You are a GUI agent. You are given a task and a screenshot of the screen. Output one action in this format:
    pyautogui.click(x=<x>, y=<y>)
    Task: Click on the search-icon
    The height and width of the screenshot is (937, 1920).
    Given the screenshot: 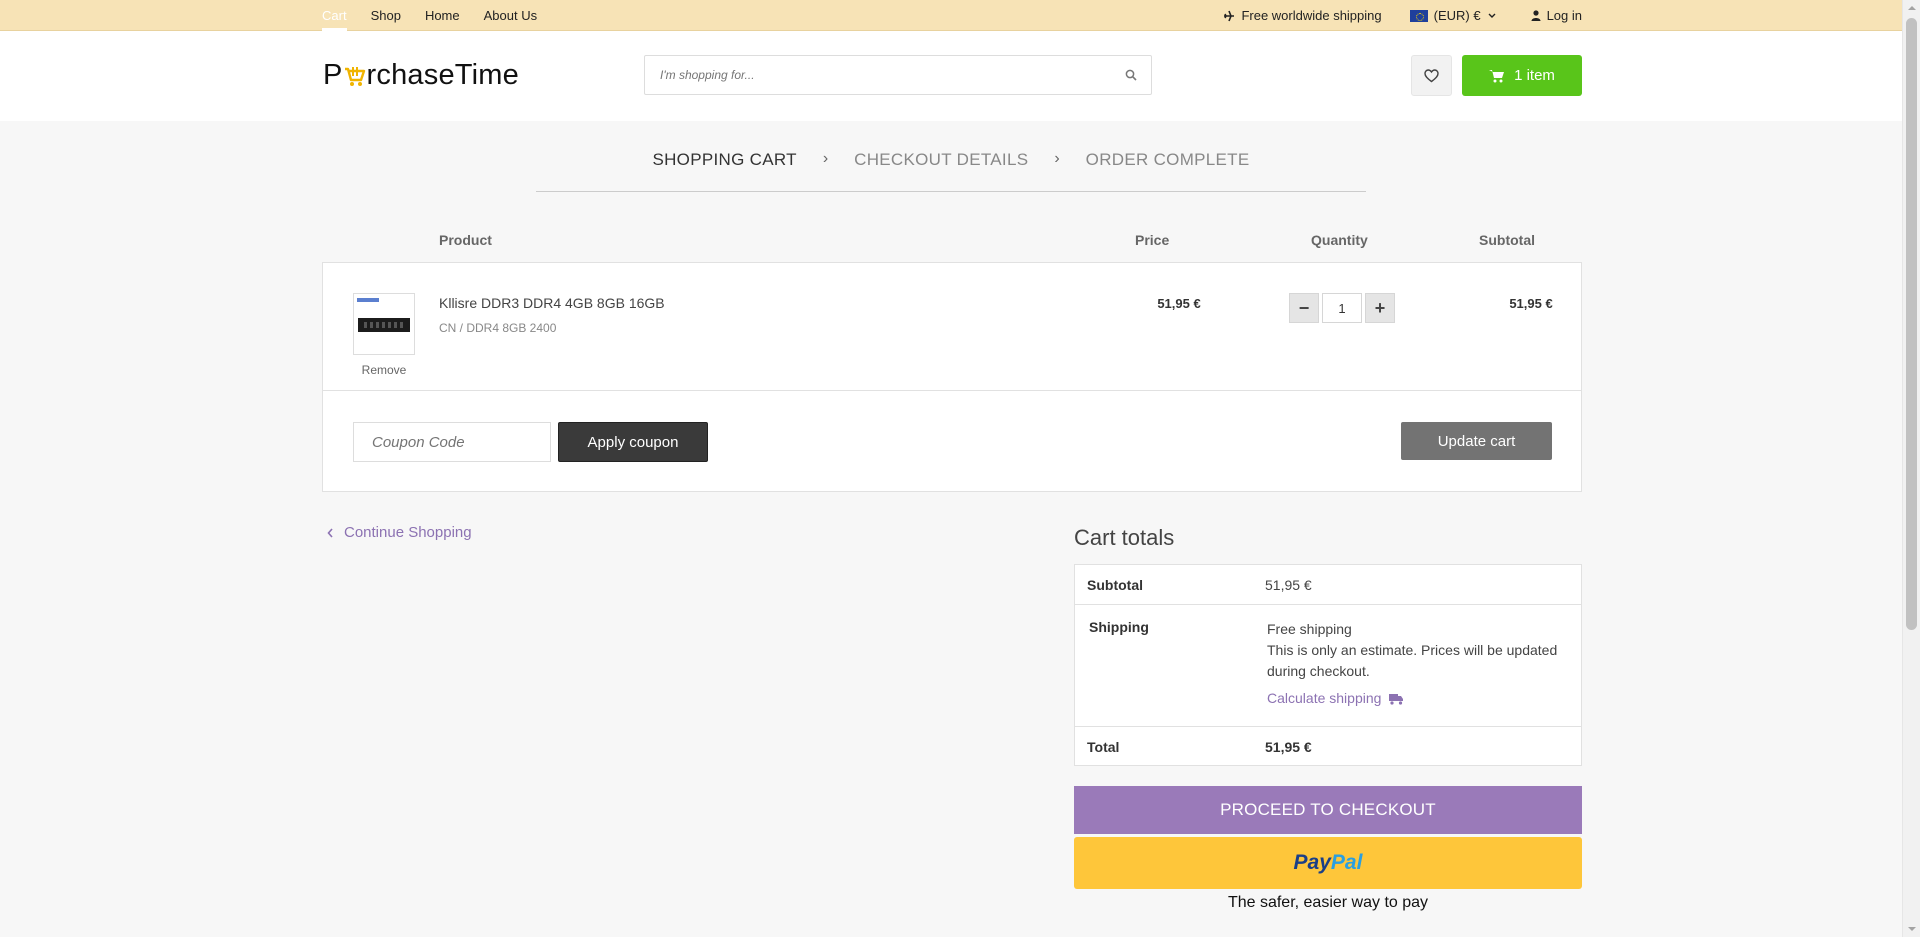 What is the action you would take?
    pyautogui.click(x=1131, y=75)
    